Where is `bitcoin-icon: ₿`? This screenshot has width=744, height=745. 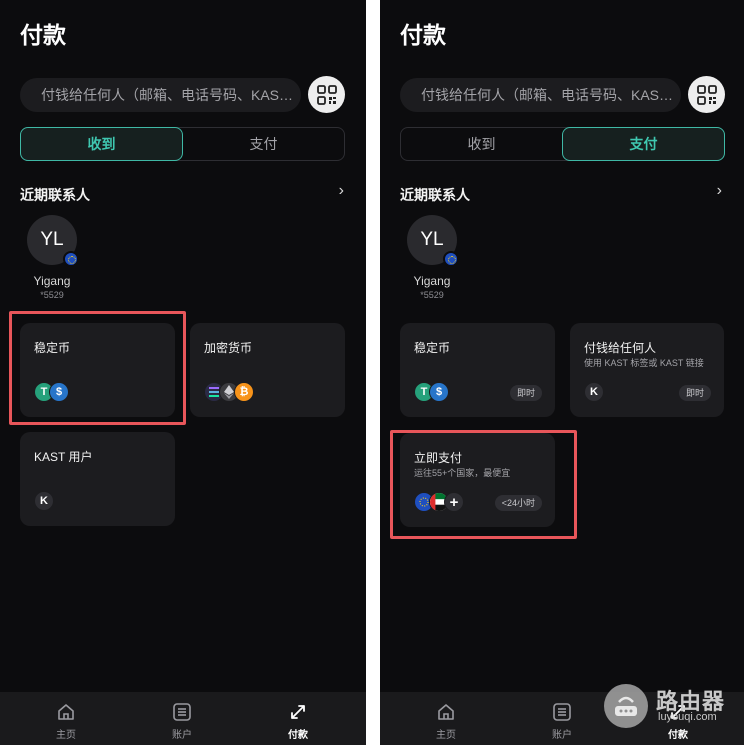 bitcoin-icon: ₿ is located at coordinates (244, 392).